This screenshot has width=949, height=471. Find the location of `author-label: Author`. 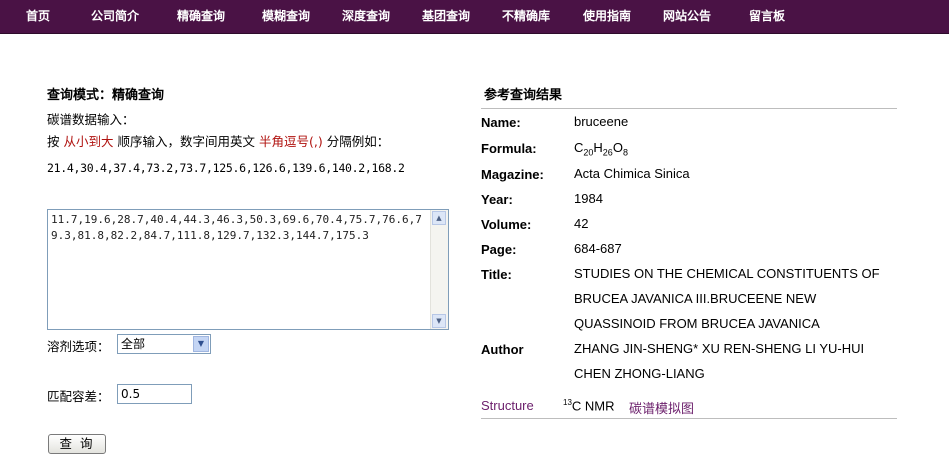

author-label: Author is located at coordinates (502, 349).